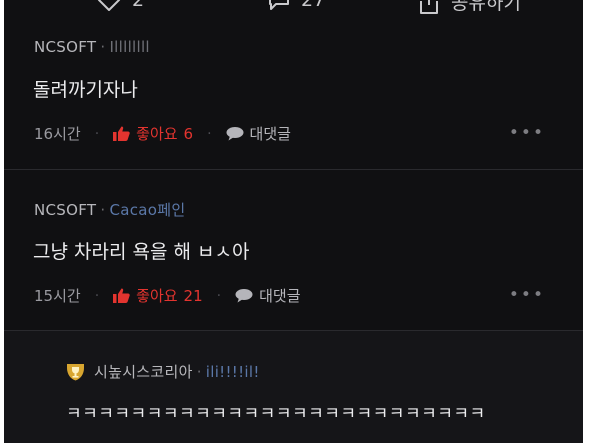 The width and height of the screenshot is (590, 443). I want to click on comment-footer: 16시간 · 좋아요 6 · 대댓글, so click(162, 133).